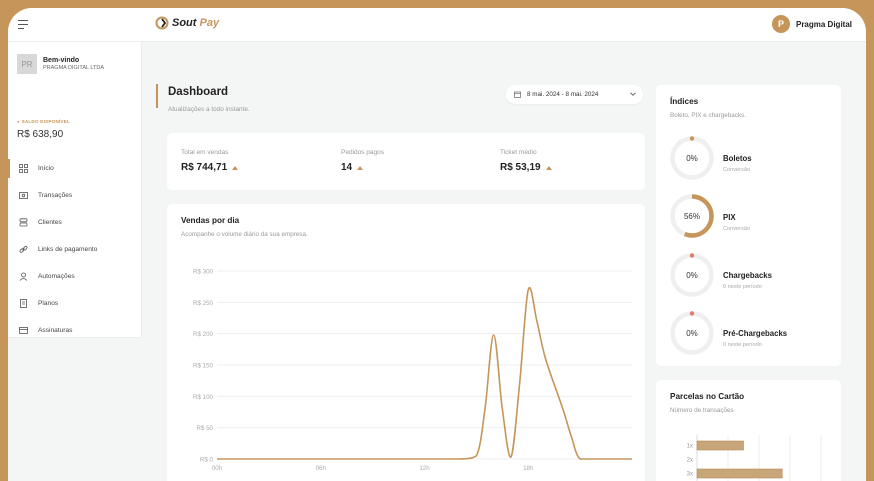  I want to click on gauge-title: Chargebacks, so click(747, 275).